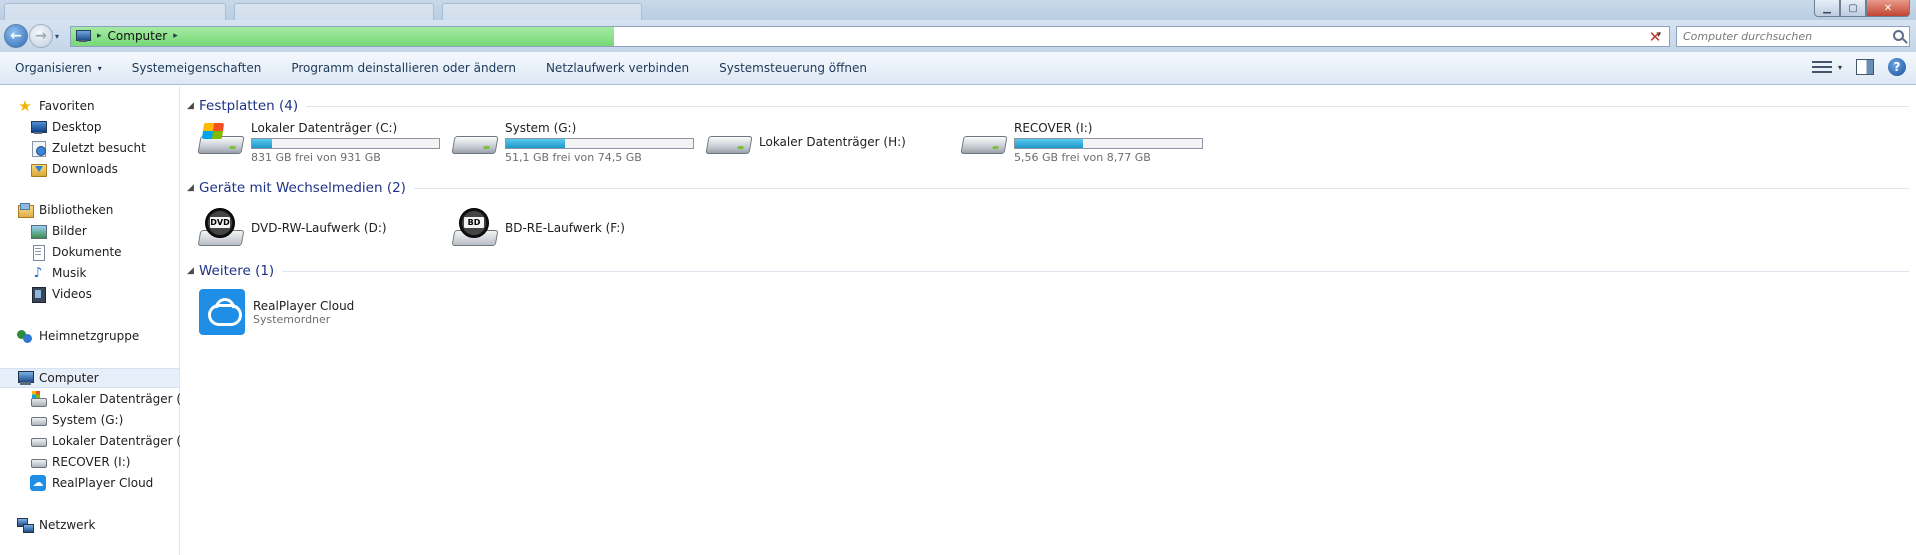  I want to click on nav-label: RECOVER (I:), so click(91, 462).